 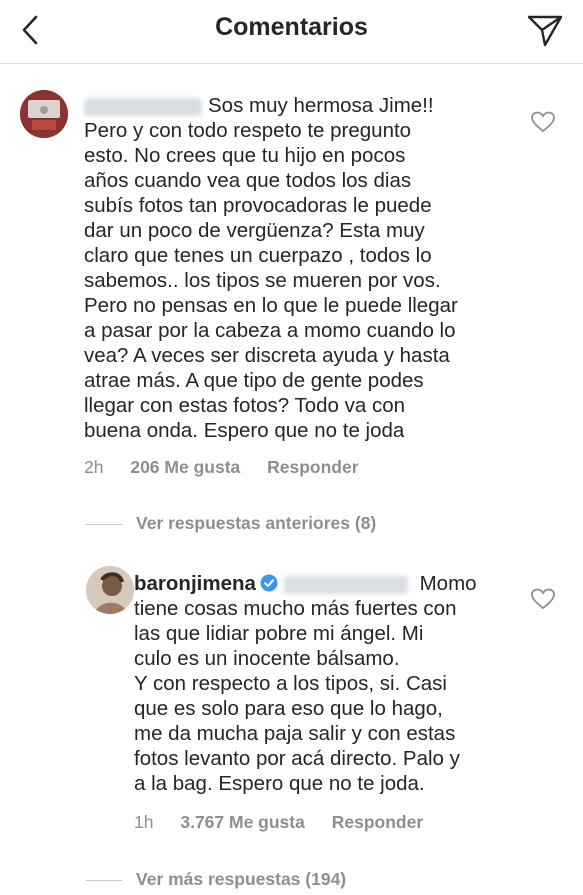 What do you see at coordinates (262, 280) in the screenshot?
I see `comment-line: sabemos.. los tipos se mueren por vos.` at bounding box center [262, 280].